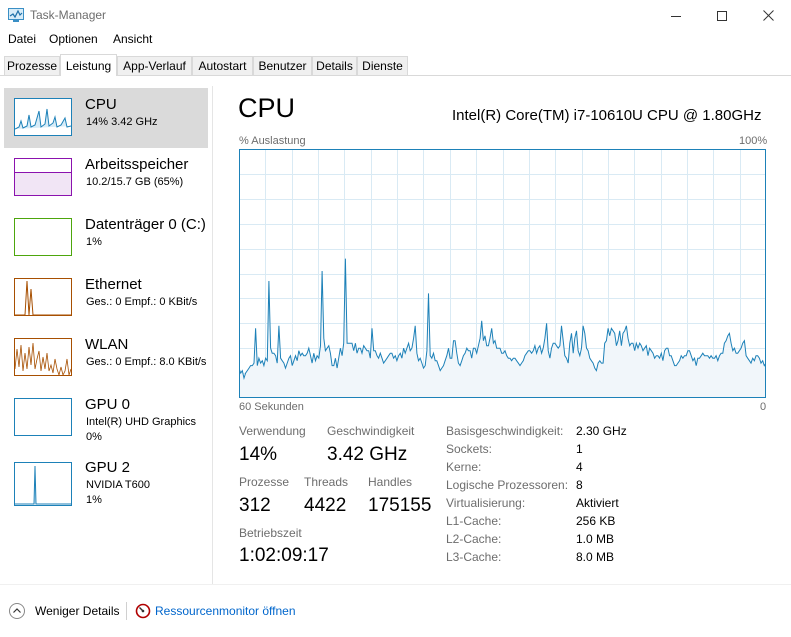 This screenshot has width=791, height=637. What do you see at coordinates (88, 65) in the screenshot?
I see `tab-leistung: Leistung` at bounding box center [88, 65].